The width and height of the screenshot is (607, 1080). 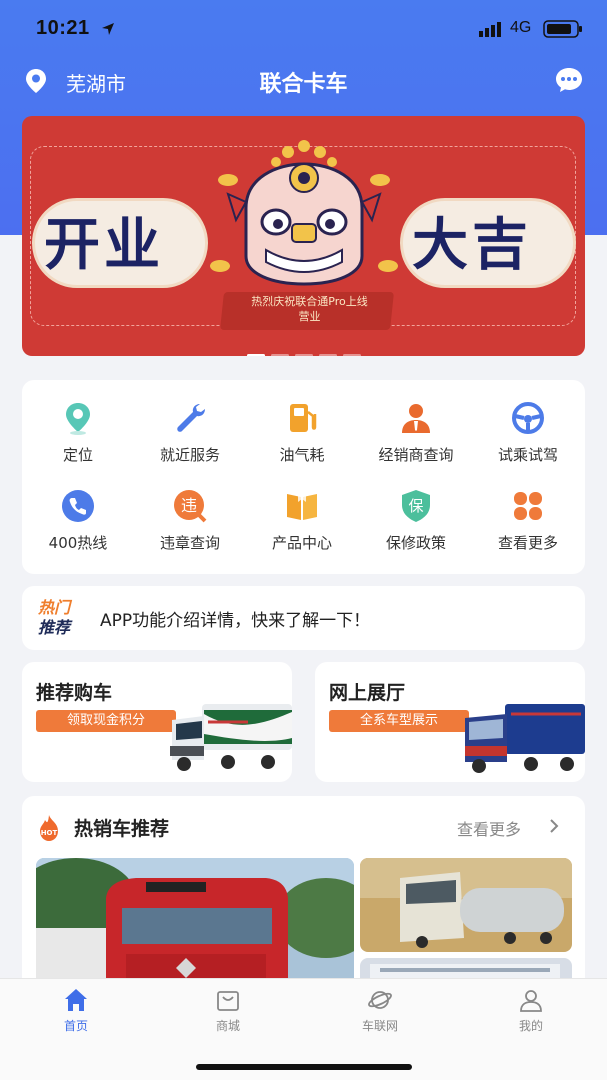 What do you see at coordinates (528, 506) in the screenshot?
I see `grid-more-icon` at bounding box center [528, 506].